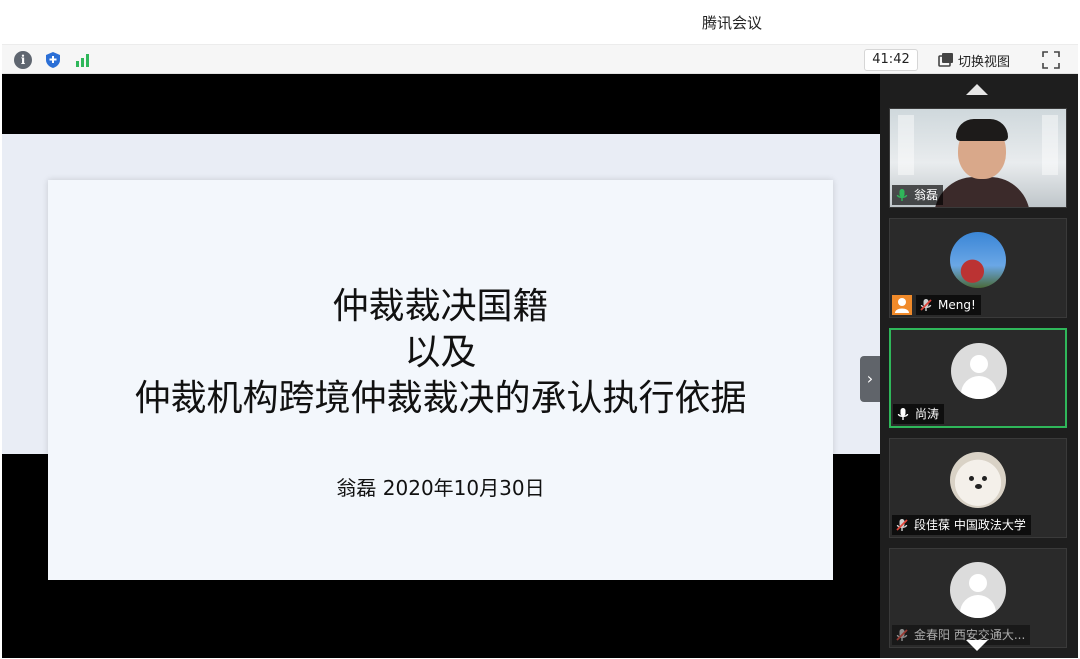 The width and height of the screenshot is (1080, 659). Describe the element at coordinates (978, 158) in the screenshot. I see `participant-tile: 翁磊` at that location.